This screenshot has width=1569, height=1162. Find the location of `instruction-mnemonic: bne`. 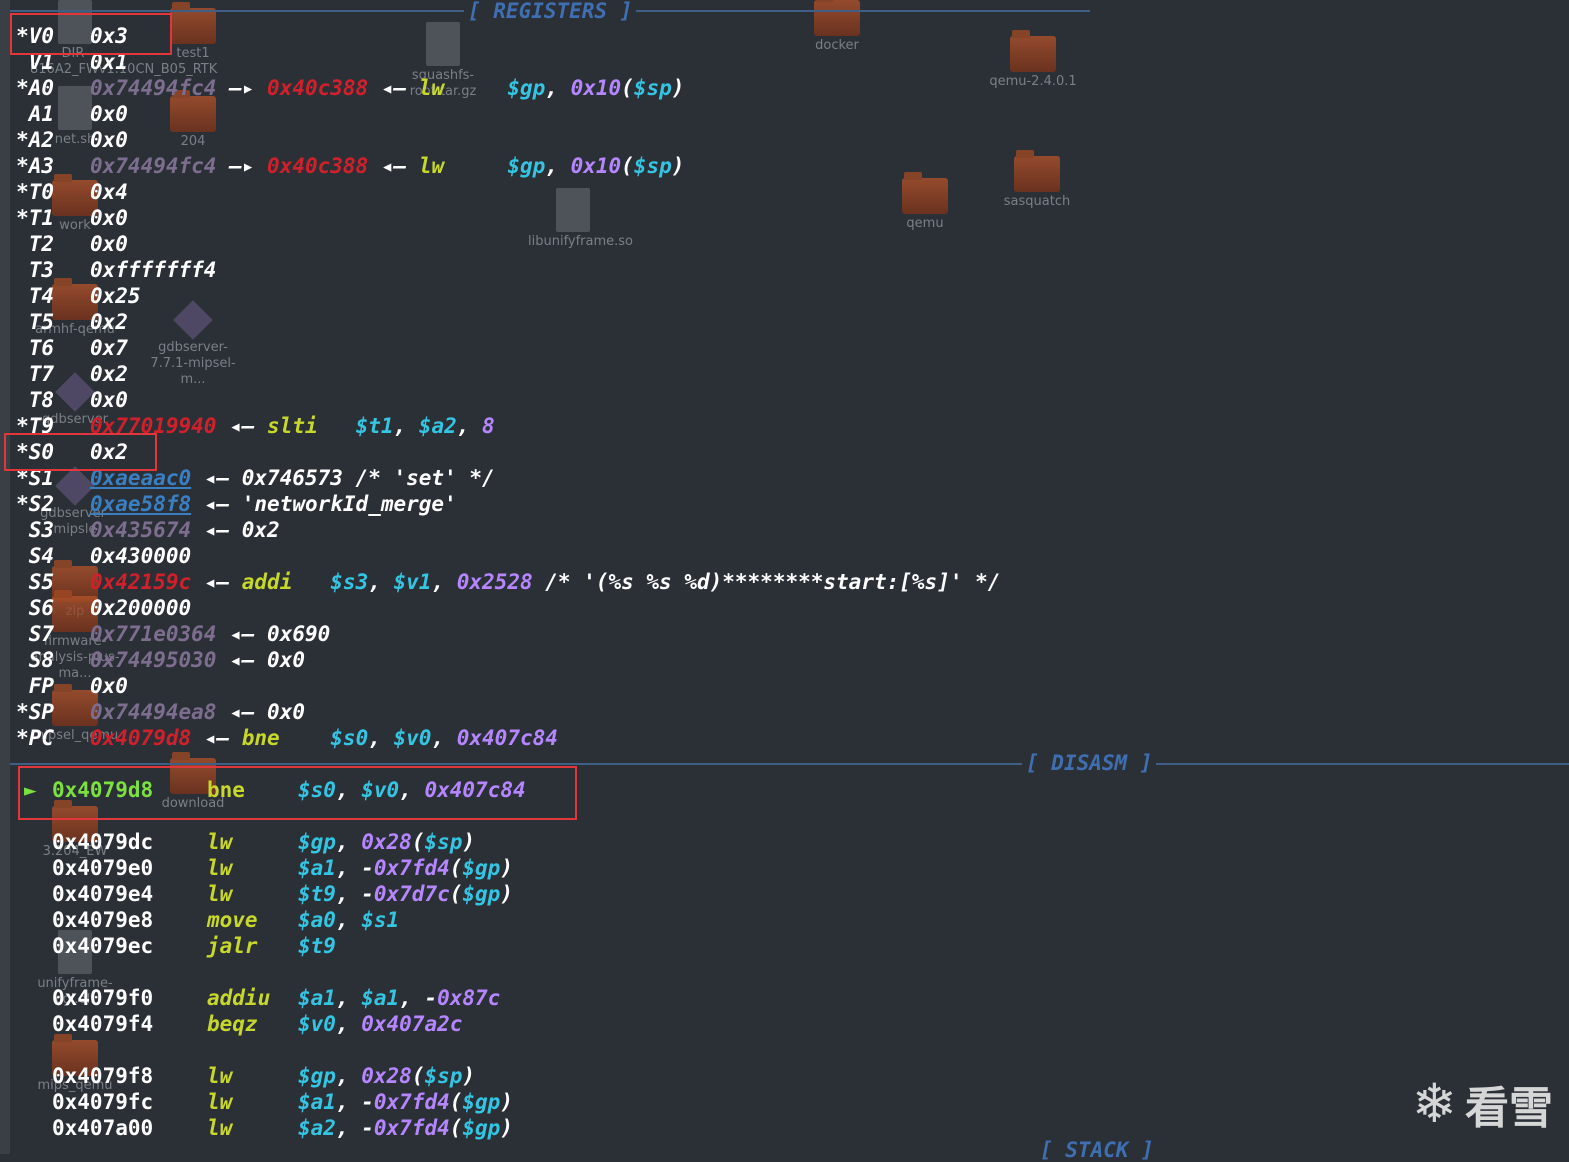

instruction-mnemonic: bne is located at coordinates (260, 738).